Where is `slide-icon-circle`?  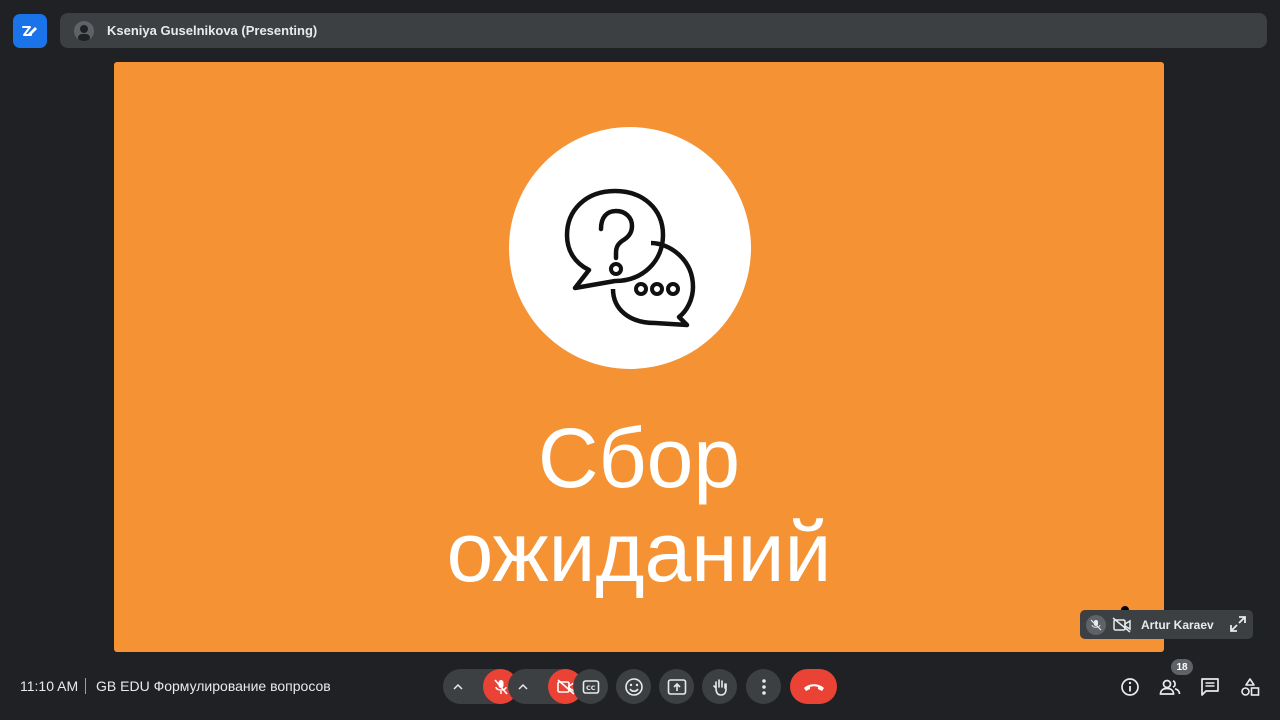
slide-icon-circle is located at coordinates (630, 248).